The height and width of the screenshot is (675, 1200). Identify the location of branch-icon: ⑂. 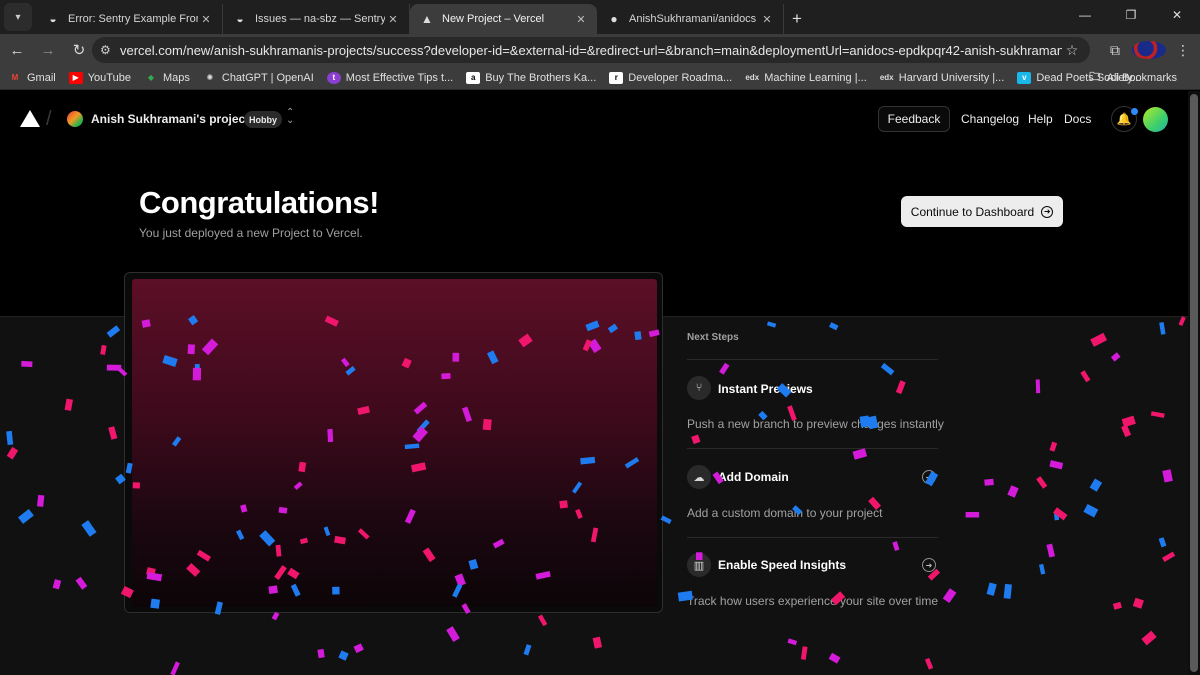
(699, 388).